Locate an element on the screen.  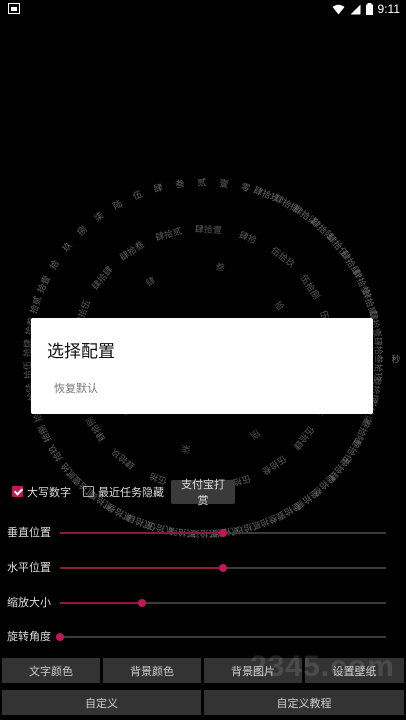
alipay-donate-button: 支付宝打赏 is located at coordinates (203, 493).